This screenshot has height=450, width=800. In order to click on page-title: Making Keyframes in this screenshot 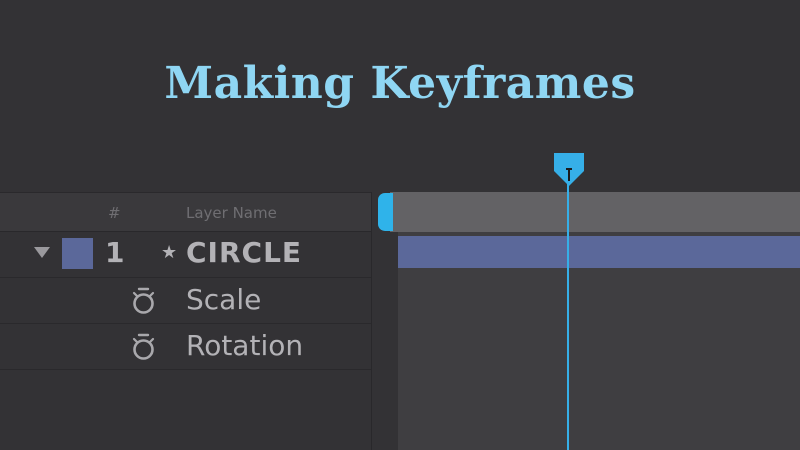, I will do `click(400, 83)`.